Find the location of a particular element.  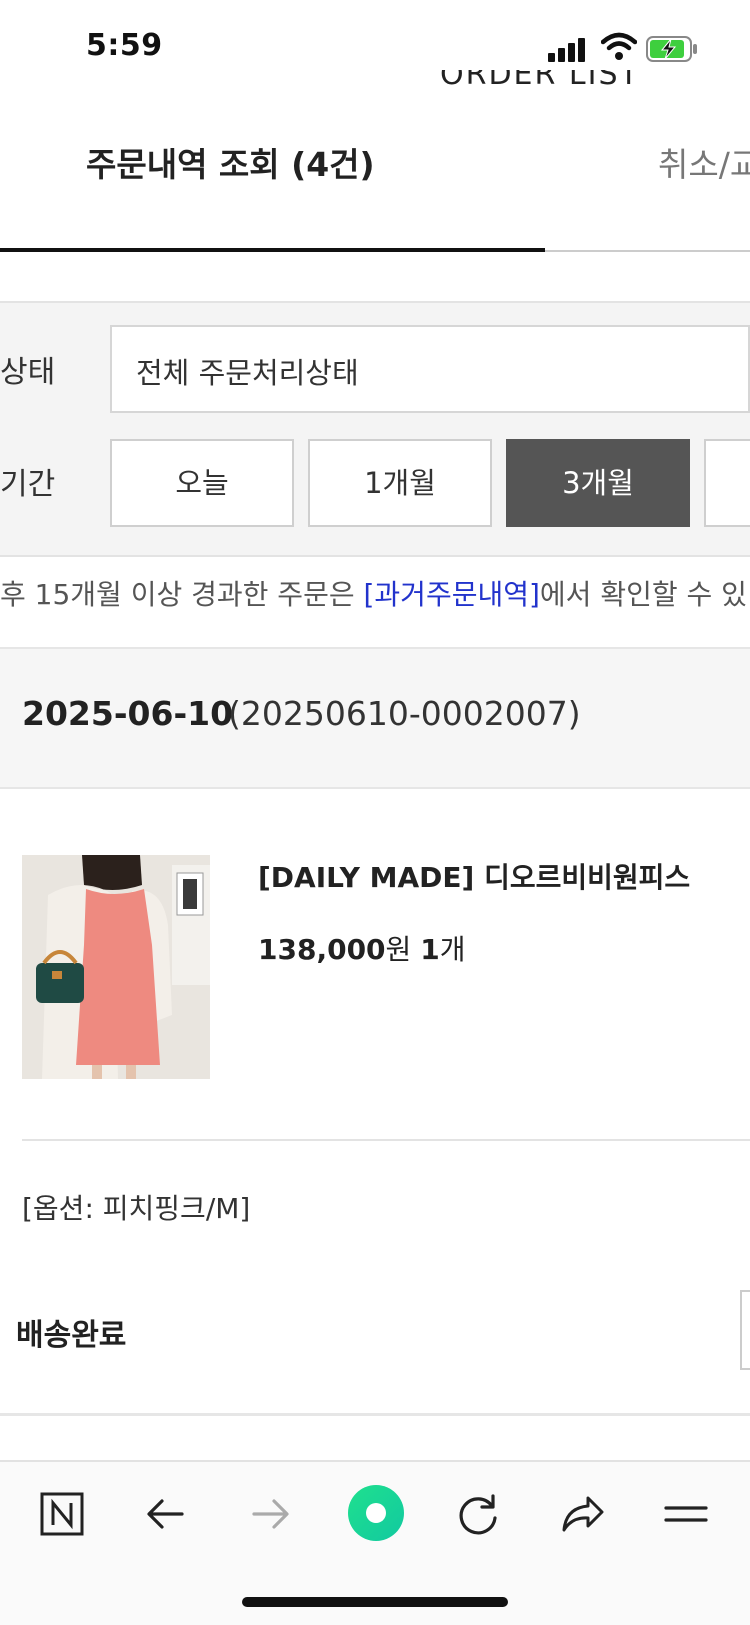

period-3month-button: 3개월 is located at coordinates (598, 483).